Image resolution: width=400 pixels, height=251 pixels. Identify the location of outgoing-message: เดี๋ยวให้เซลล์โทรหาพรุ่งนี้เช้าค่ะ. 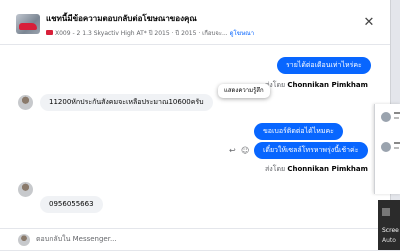
(311, 150).